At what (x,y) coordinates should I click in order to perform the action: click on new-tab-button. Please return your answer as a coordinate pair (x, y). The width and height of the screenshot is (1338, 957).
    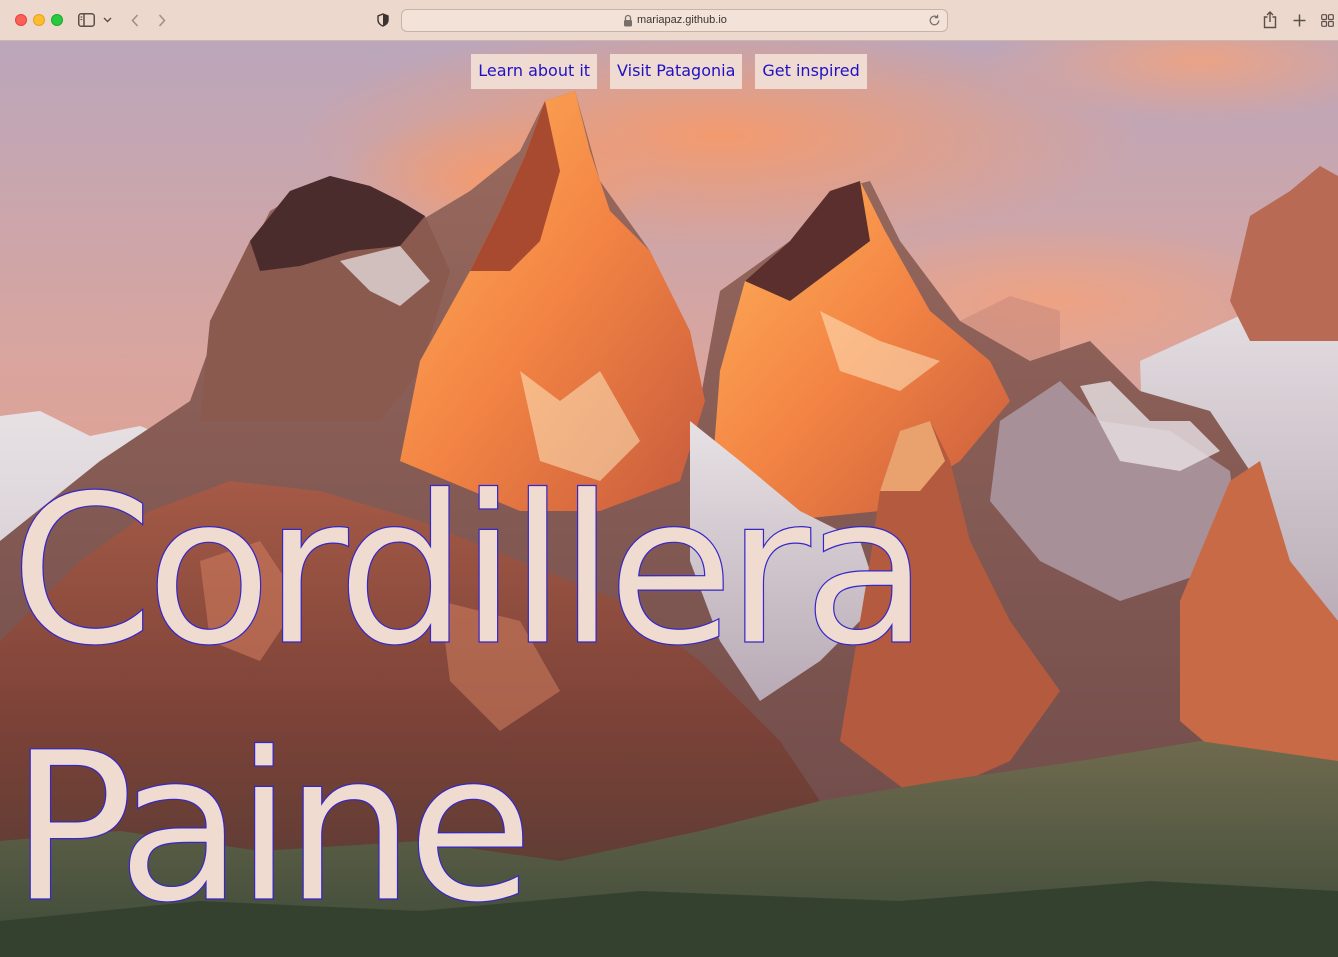
    Looking at the image, I should click on (1299, 20).